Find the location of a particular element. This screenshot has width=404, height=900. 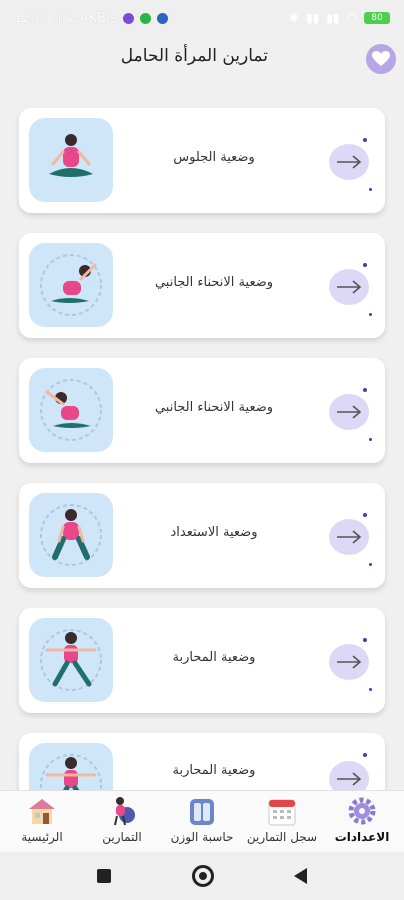

nav-settings: الاعدادات is located at coordinates (362, 823).